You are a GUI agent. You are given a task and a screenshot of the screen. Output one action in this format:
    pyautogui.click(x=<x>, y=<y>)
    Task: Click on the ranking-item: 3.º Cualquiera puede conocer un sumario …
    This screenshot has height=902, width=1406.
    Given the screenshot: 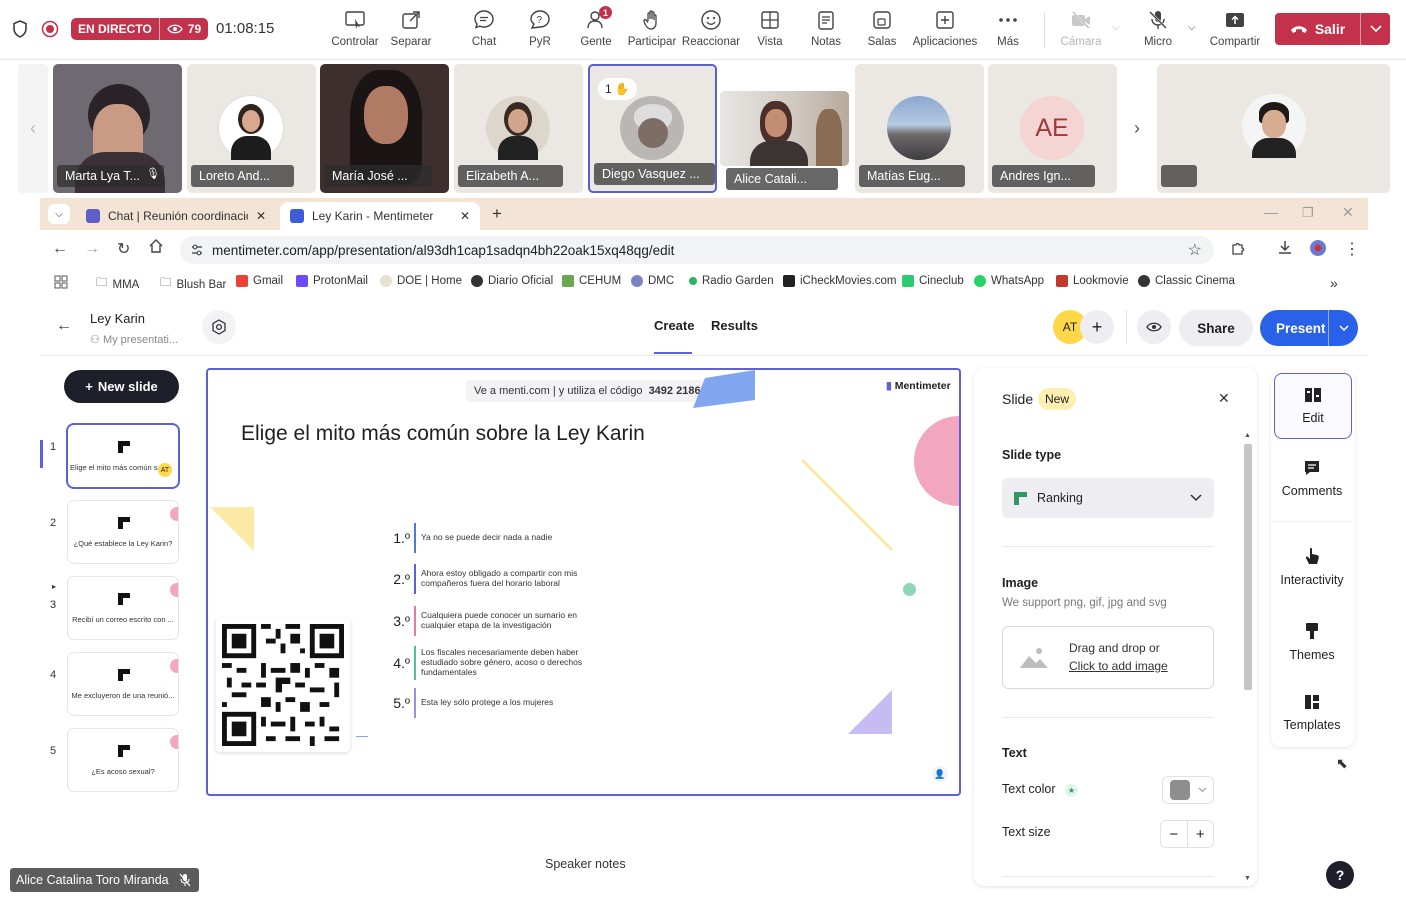 What is the action you would take?
    pyautogui.click(x=491, y=621)
    